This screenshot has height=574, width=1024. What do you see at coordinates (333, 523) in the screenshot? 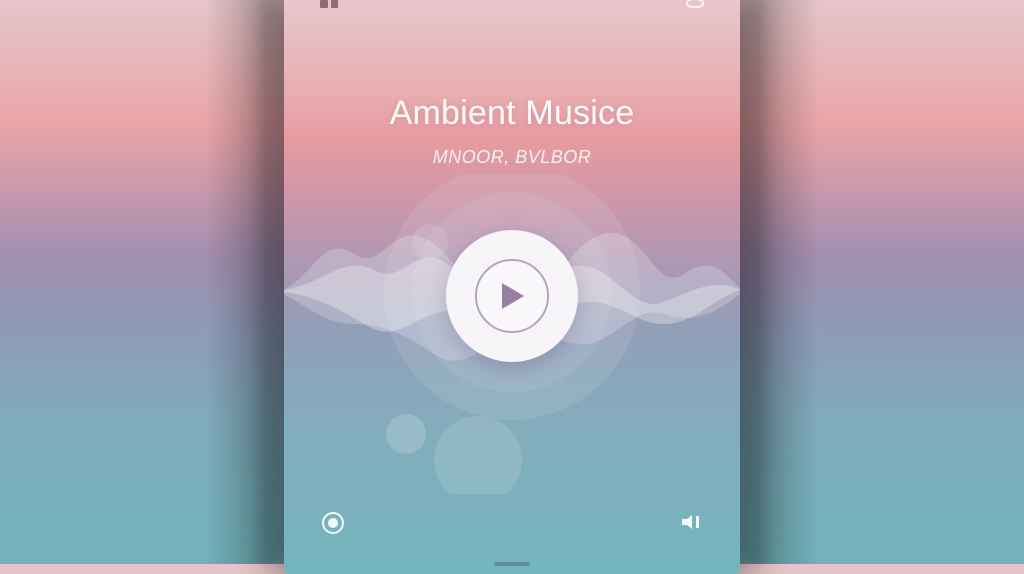
I see `record-icon` at bounding box center [333, 523].